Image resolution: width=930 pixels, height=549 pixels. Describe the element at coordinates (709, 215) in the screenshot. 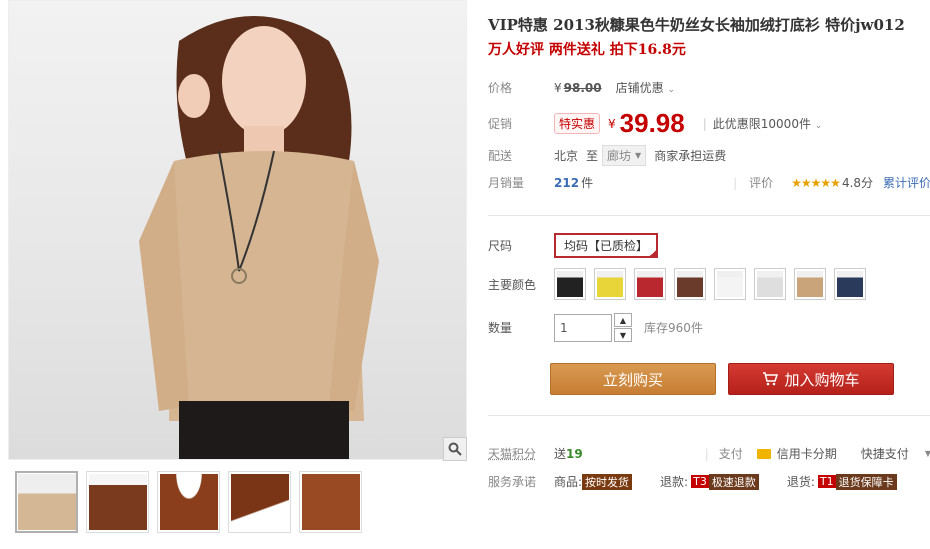

I see `section-divider` at that location.